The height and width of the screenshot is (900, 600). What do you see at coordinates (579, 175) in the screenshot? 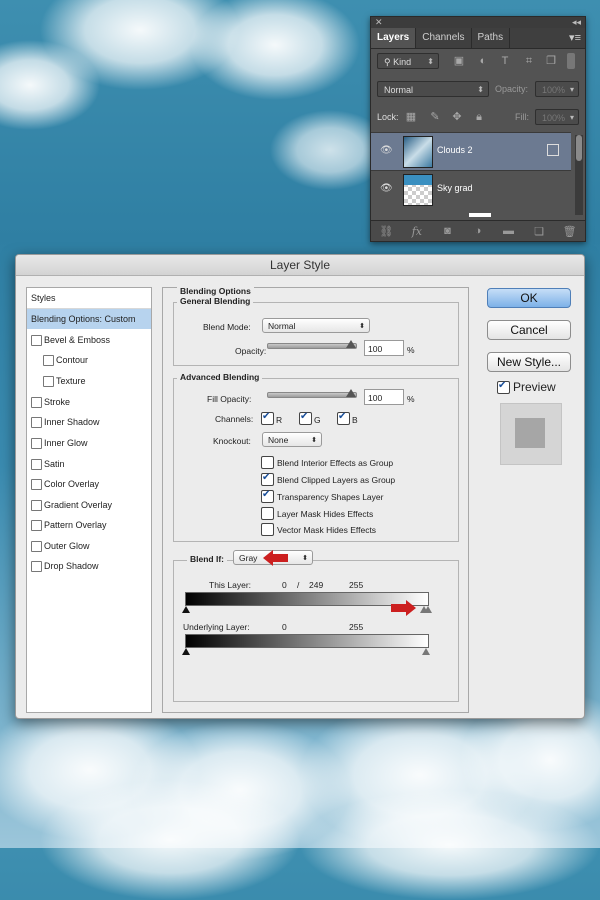
I see `layers-scrollbar` at bounding box center [579, 175].